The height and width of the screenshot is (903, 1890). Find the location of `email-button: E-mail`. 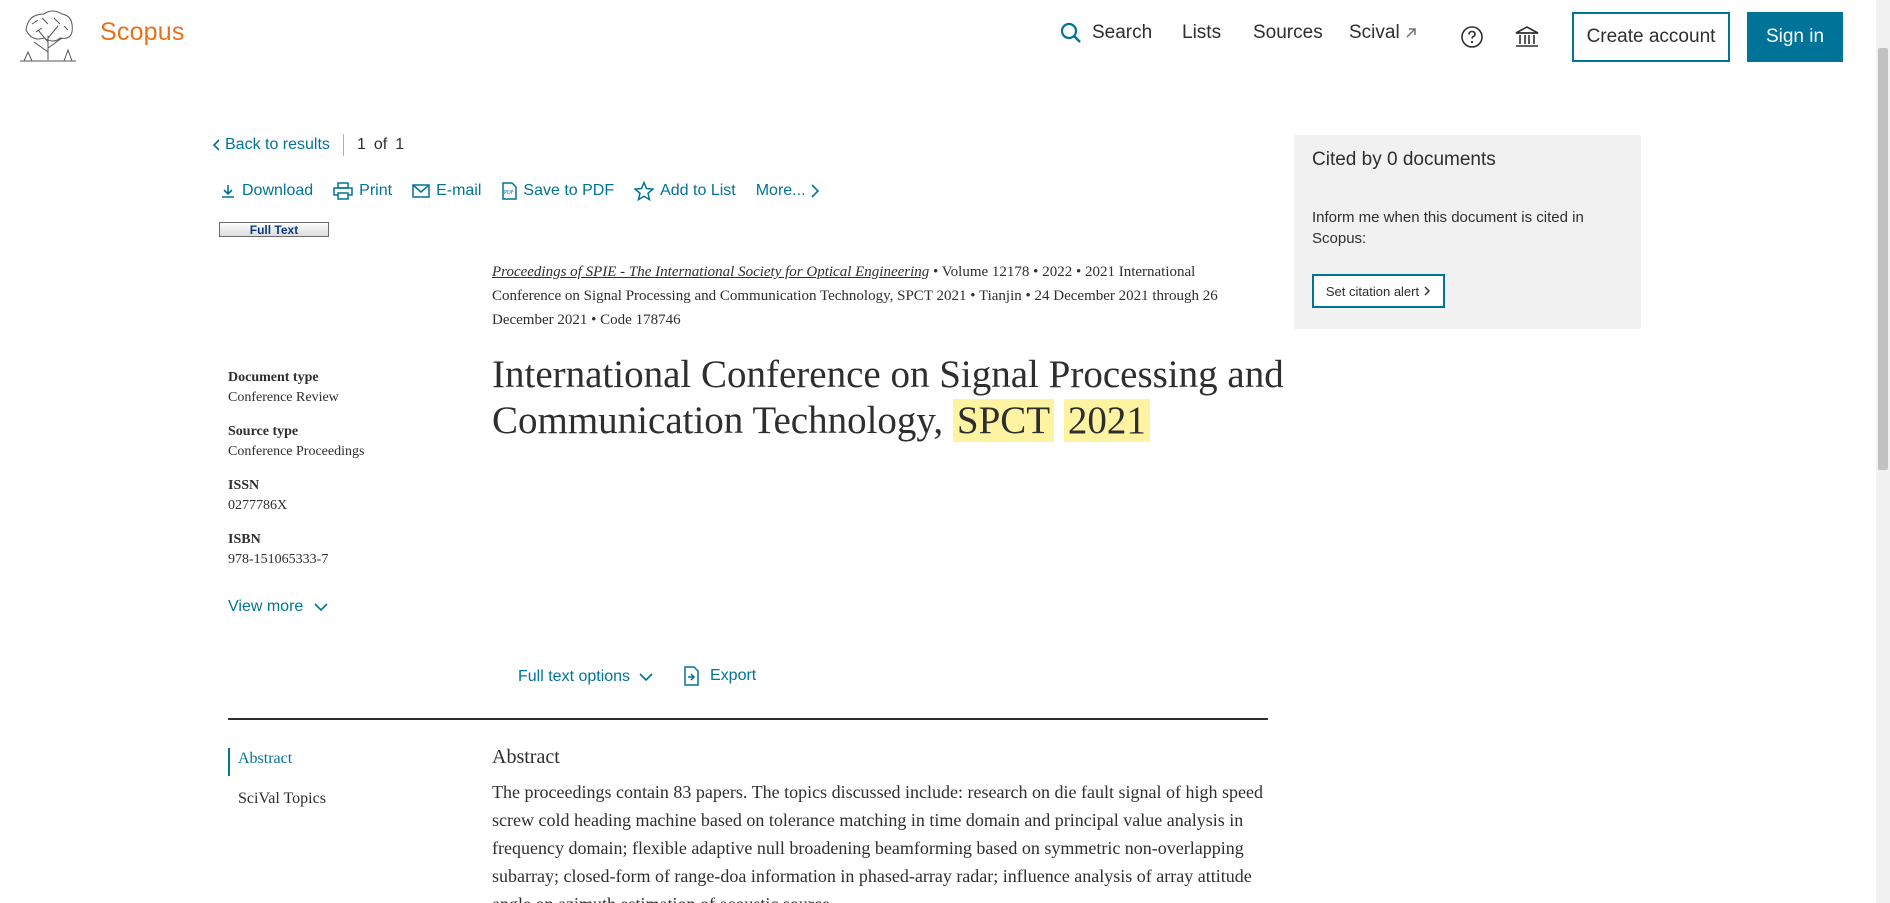

email-button: E-mail is located at coordinates (446, 191).